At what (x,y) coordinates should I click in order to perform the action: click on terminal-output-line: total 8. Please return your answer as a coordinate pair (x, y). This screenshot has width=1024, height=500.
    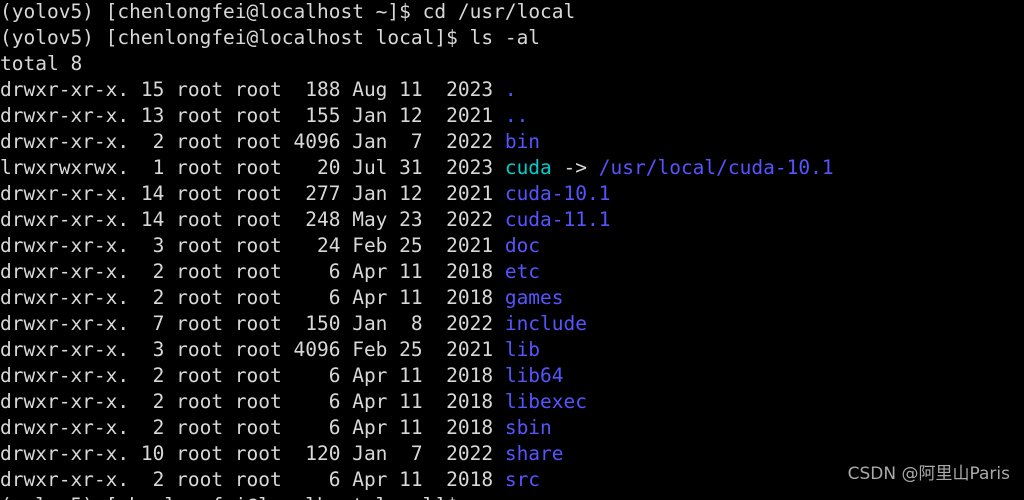
    Looking at the image, I should click on (417, 64).